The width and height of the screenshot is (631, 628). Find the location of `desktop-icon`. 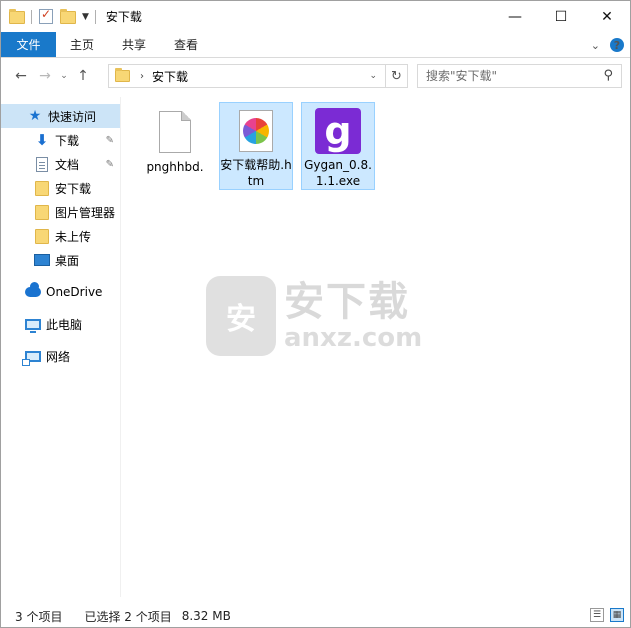

desktop-icon is located at coordinates (42, 260).